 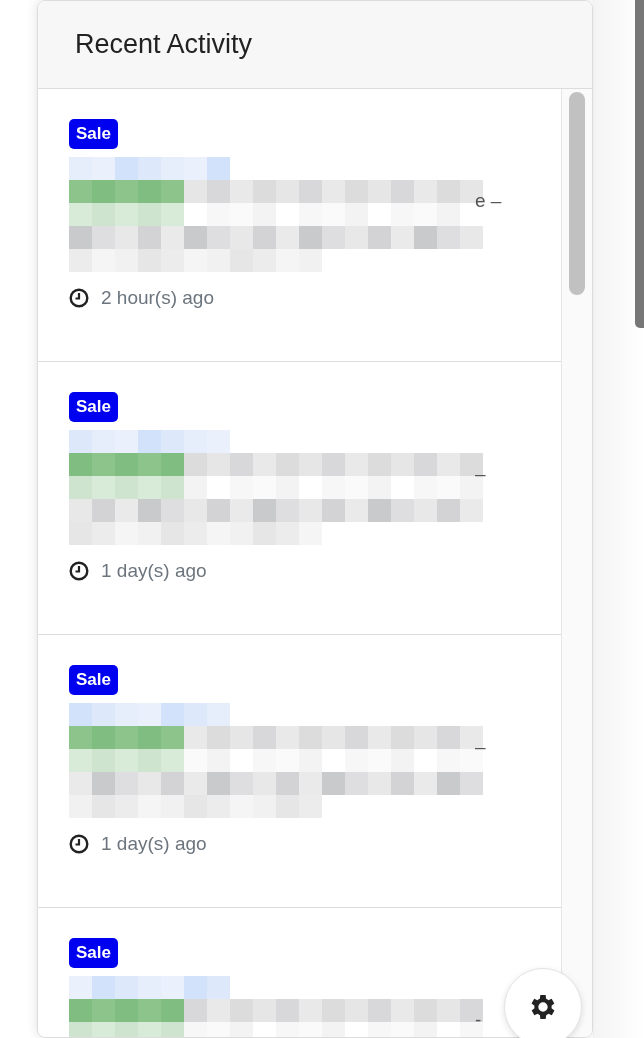 What do you see at coordinates (488, 201) in the screenshot?
I see `activity-text: e –` at bounding box center [488, 201].